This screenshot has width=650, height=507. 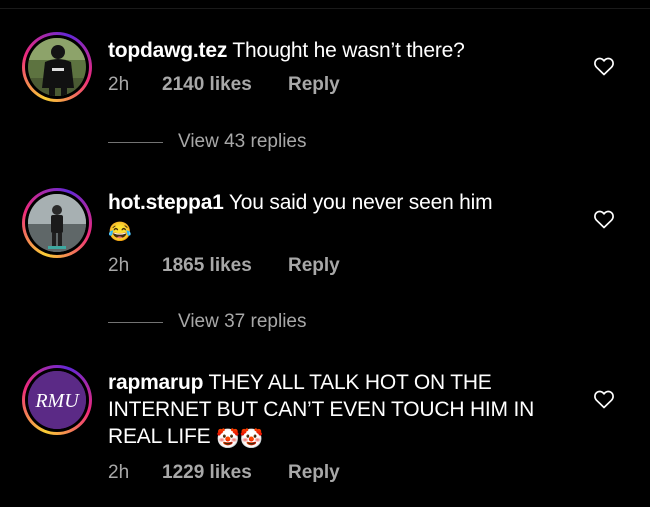 I want to click on comment-text: You said you never seen him, so click(x=360, y=202).